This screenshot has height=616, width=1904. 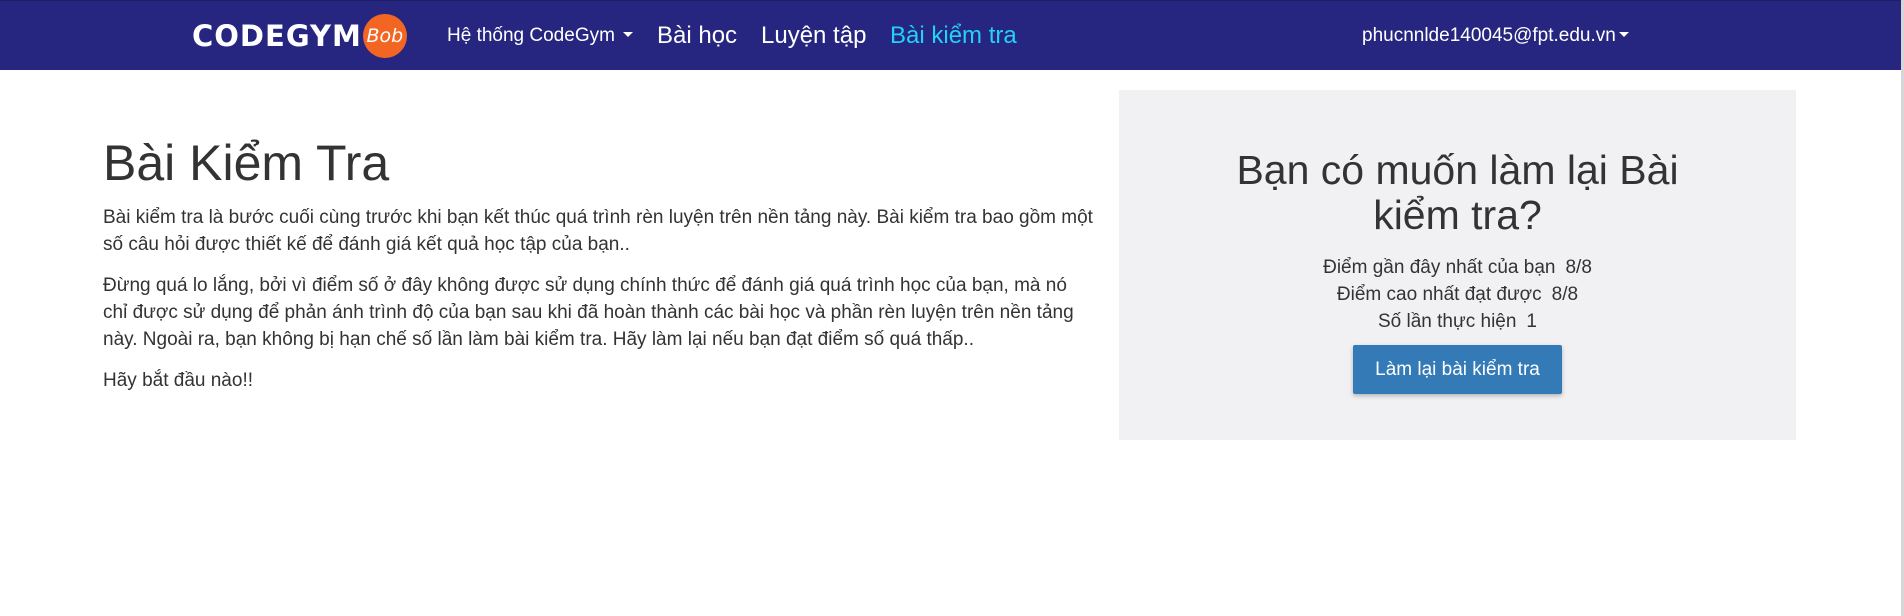 What do you see at coordinates (1565, 294) in the screenshot?
I see `highest-score-value: 8/8` at bounding box center [1565, 294].